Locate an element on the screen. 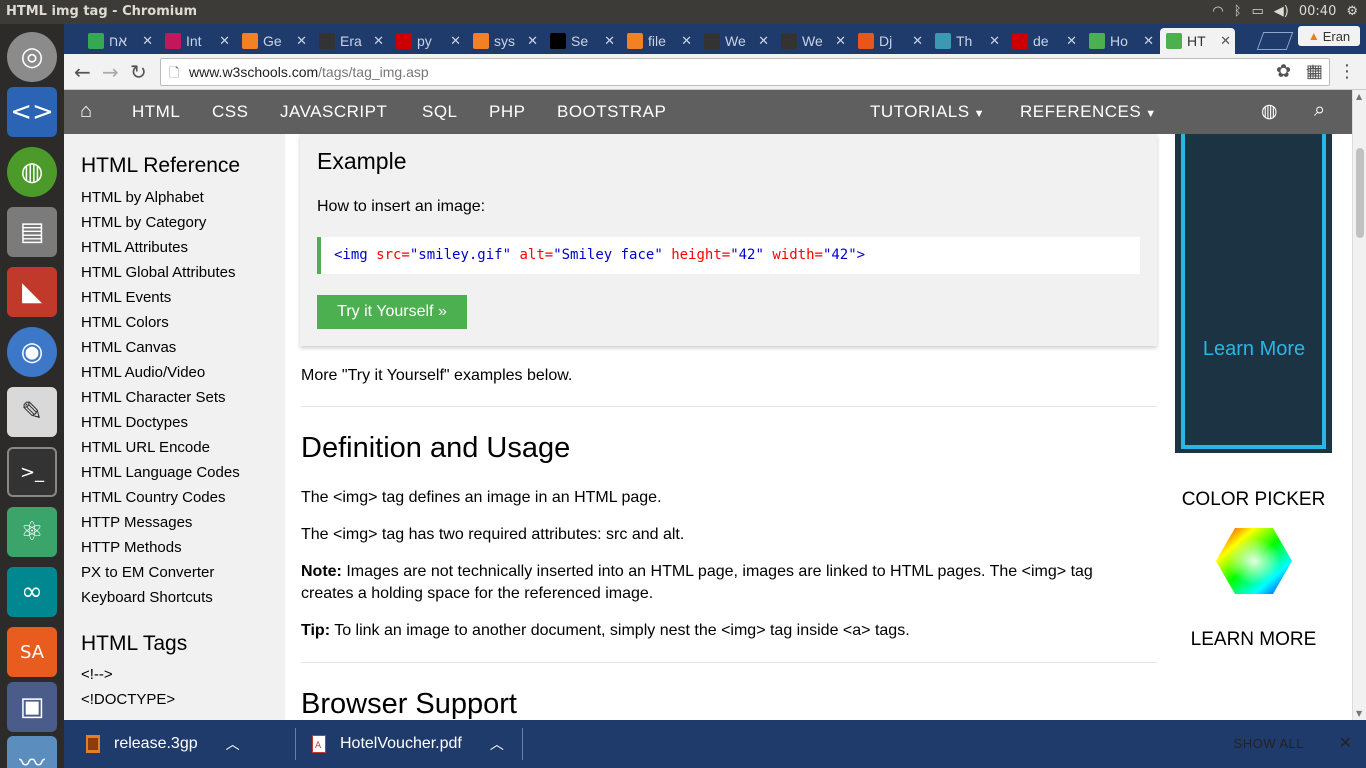 Image resolution: width=1366 pixels, height=768 pixels. sidebar-tag-doctype: <!DOCTYPE> is located at coordinates (128, 699).